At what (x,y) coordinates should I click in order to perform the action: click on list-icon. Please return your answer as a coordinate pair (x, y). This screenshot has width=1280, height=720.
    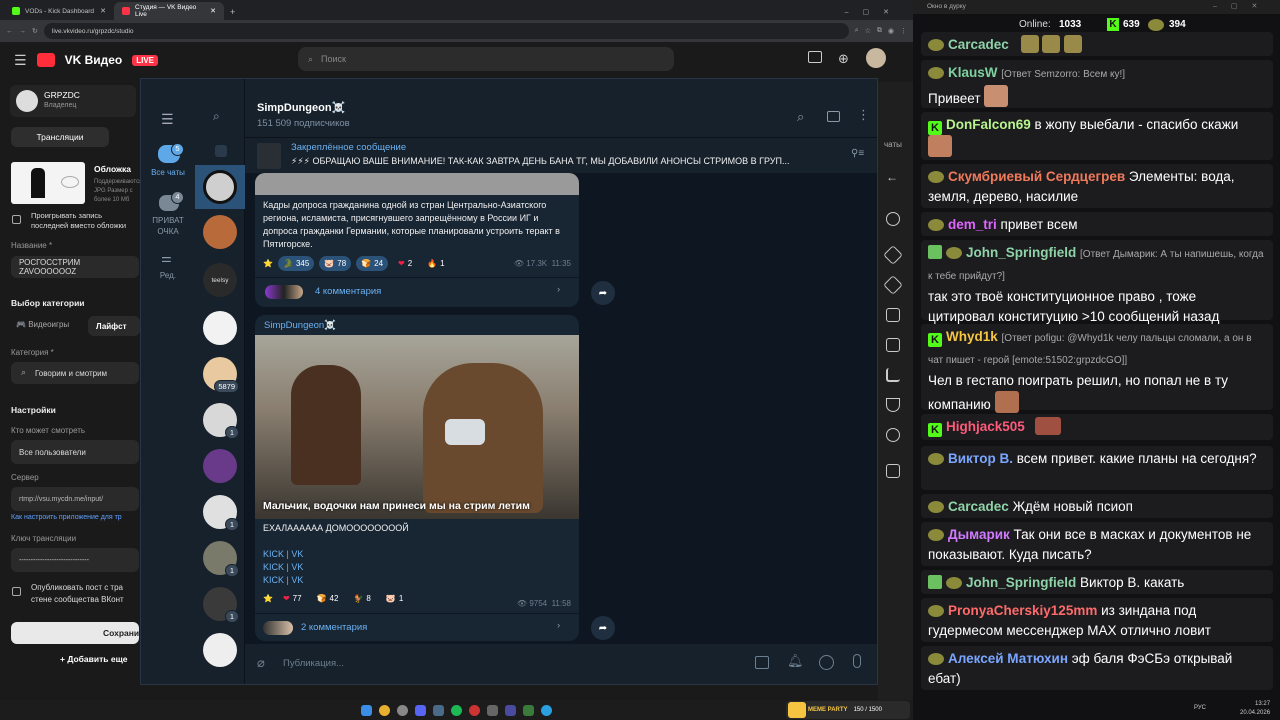
    Looking at the image, I should click on (893, 345).